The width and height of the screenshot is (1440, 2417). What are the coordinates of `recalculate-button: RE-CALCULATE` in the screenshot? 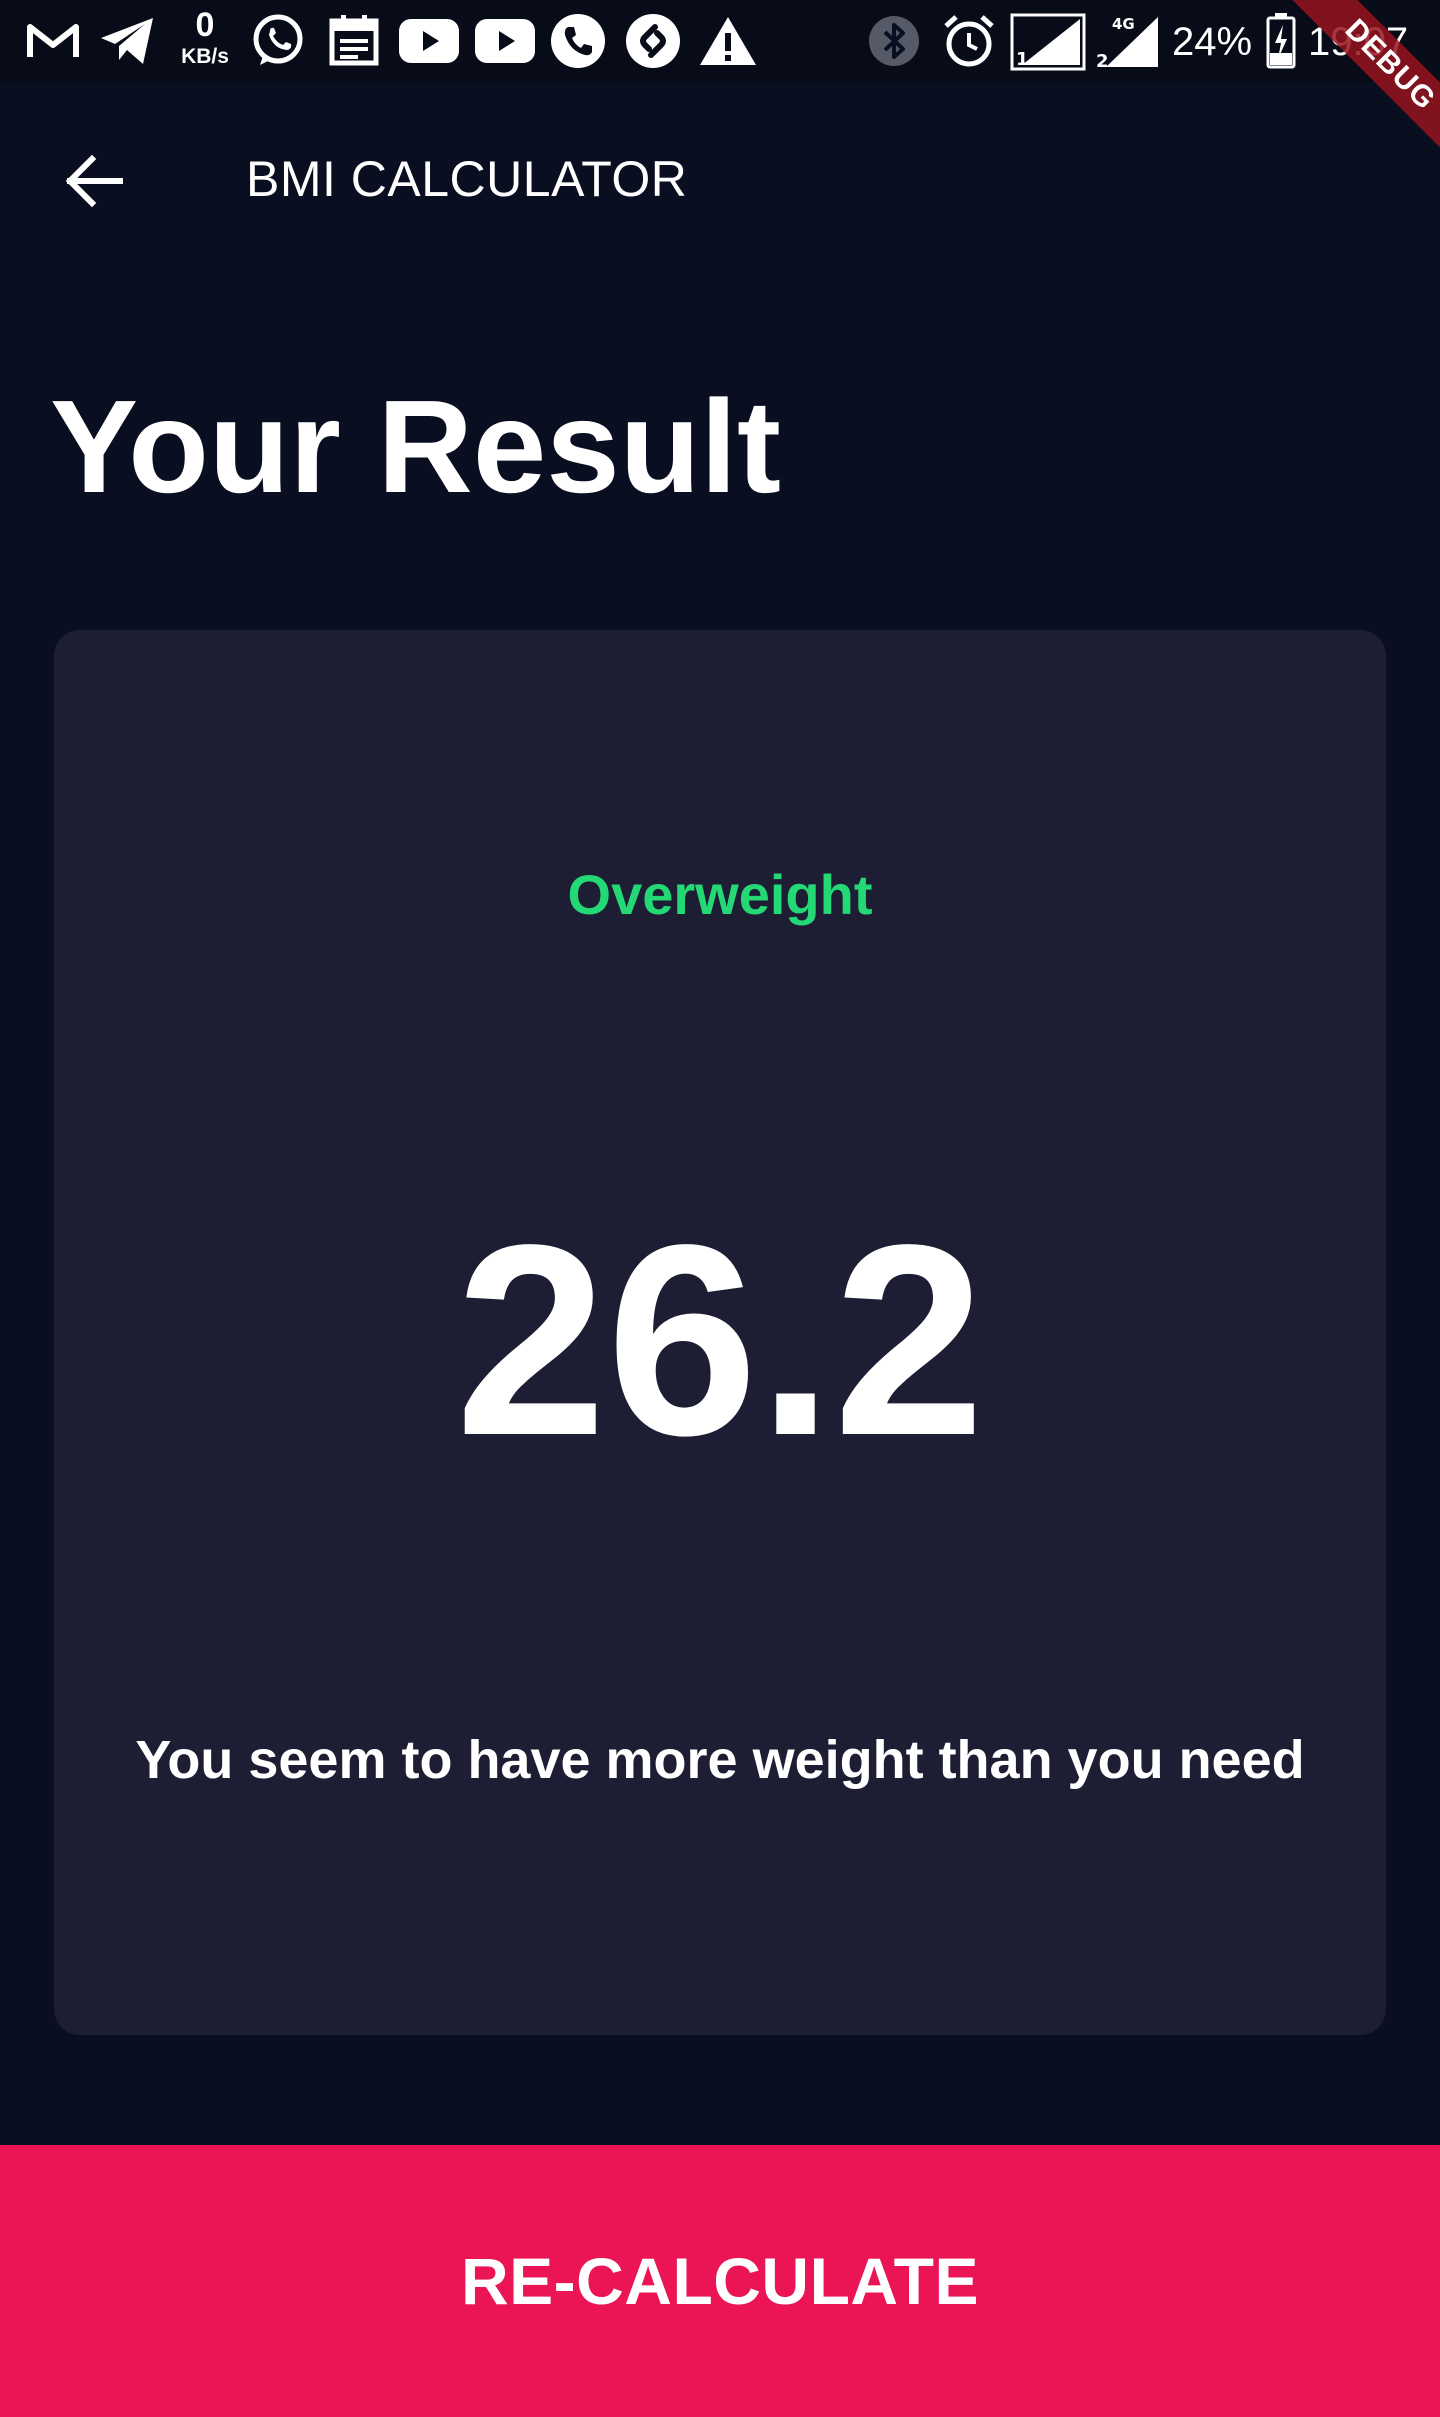 It's located at (720, 2281).